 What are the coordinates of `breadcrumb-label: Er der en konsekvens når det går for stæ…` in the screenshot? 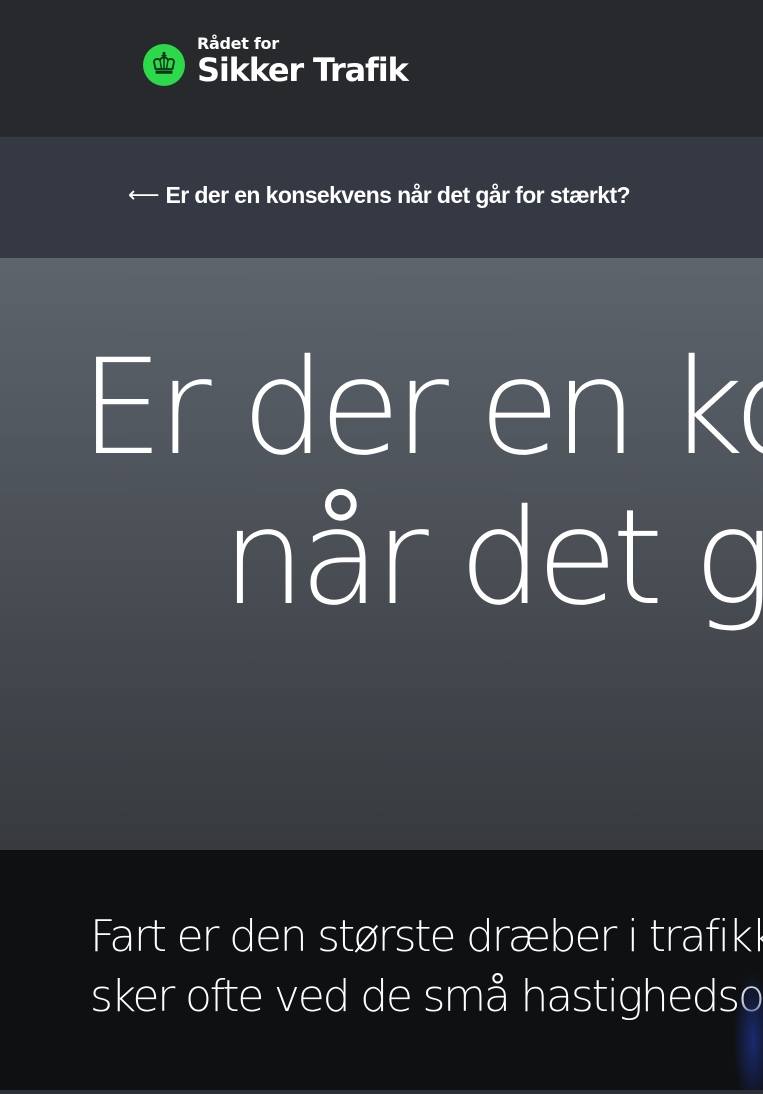 It's located at (398, 195).